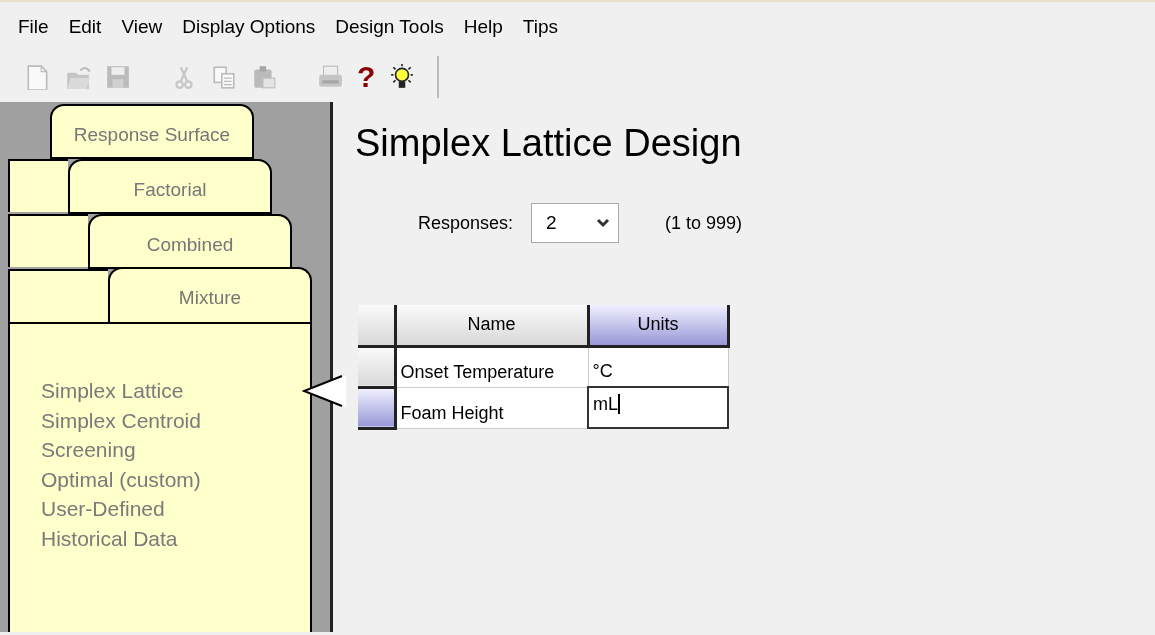 This screenshot has height=635, width=1155. What do you see at coordinates (112, 391) in the screenshot?
I see `design-type-item: Simplex Lattice` at bounding box center [112, 391].